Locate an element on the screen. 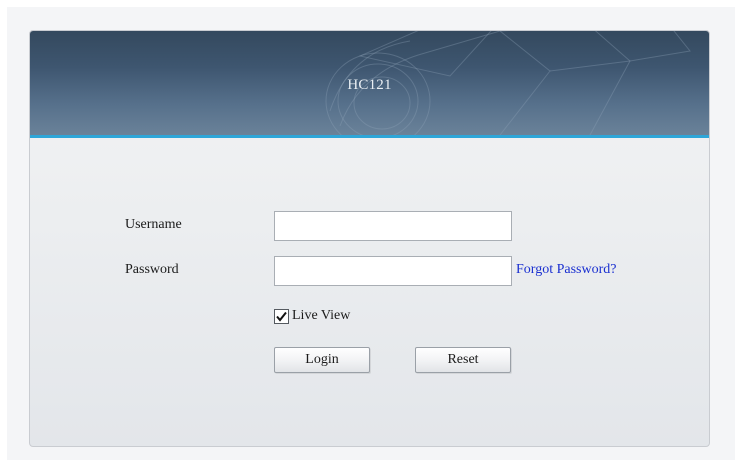 Image resolution: width=740 pixels, height=463 pixels. username-label: Username is located at coordinates (153, 224).